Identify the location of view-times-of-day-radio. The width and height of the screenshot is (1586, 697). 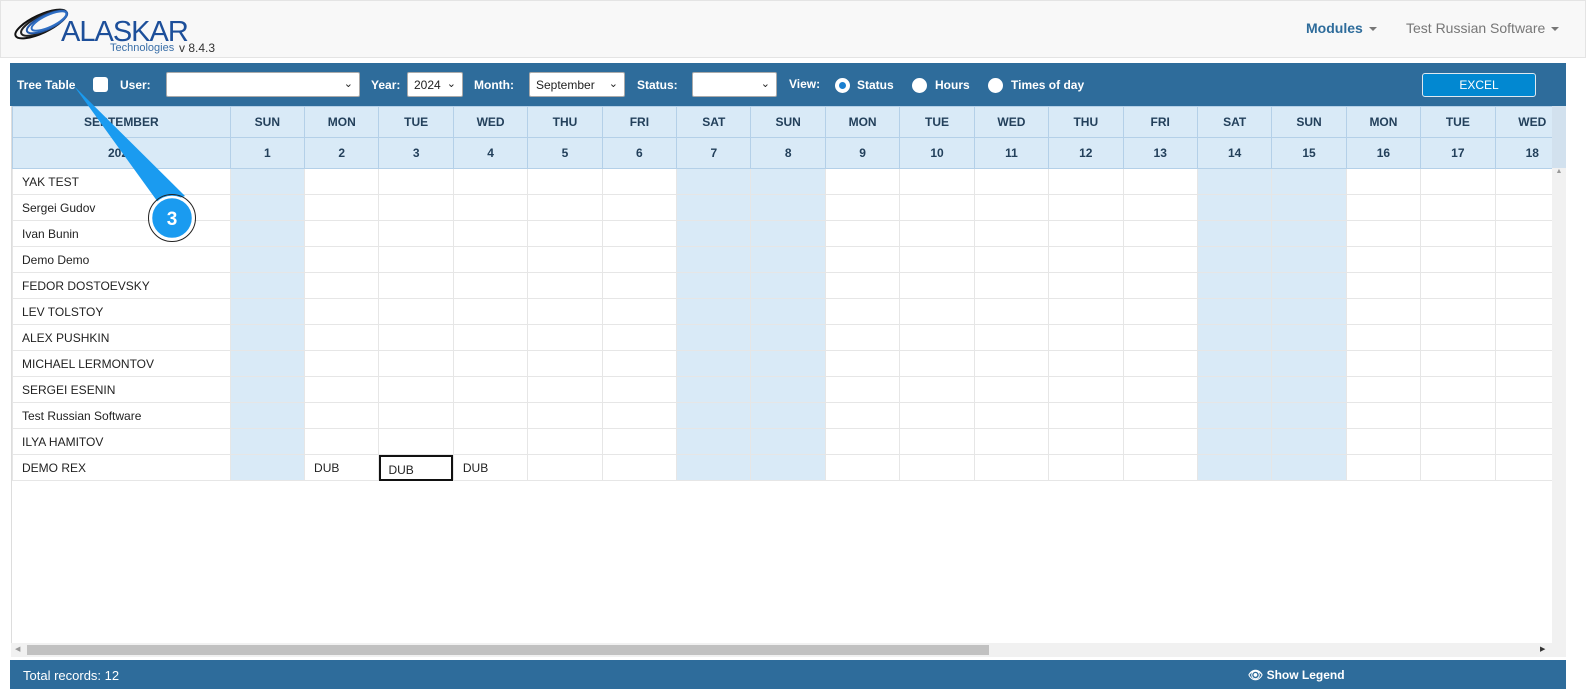
(995, 85).